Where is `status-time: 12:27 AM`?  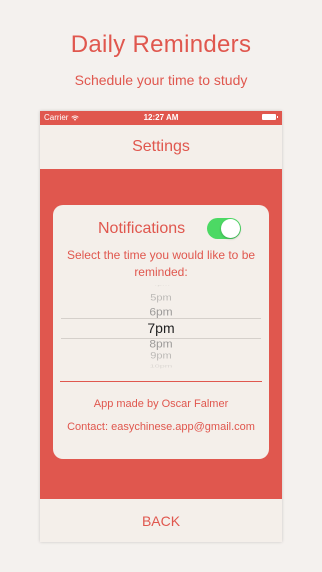 status-time: 12:27 AM is located at coordinates (161, 117).